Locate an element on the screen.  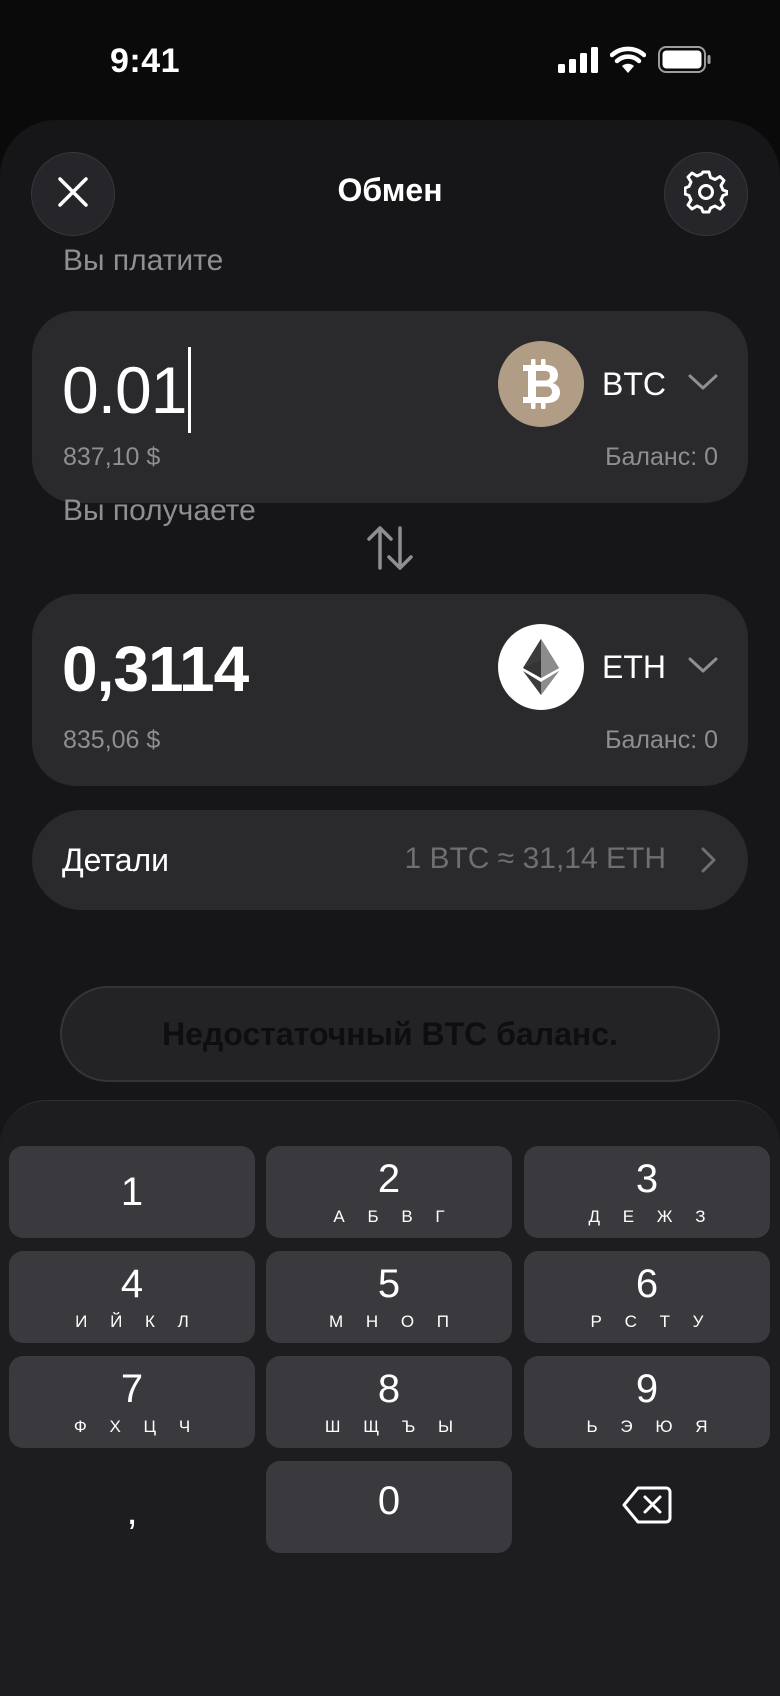
status-time: 9:41 is located at coordinates (145, 61).